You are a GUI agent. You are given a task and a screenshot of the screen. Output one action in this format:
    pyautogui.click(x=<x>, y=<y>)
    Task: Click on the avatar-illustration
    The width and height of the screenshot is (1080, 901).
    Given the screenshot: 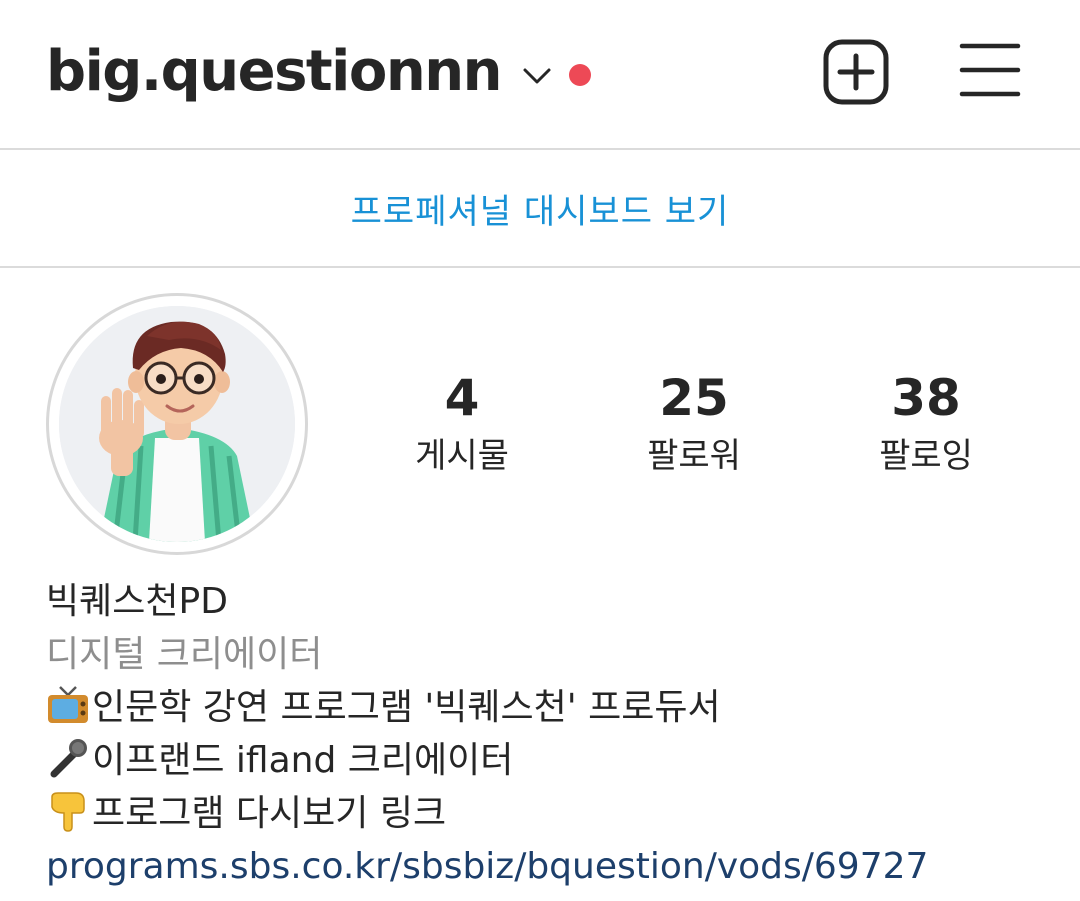 What is the action you would take?
    pyautogui.click(x=177, y=424)
    